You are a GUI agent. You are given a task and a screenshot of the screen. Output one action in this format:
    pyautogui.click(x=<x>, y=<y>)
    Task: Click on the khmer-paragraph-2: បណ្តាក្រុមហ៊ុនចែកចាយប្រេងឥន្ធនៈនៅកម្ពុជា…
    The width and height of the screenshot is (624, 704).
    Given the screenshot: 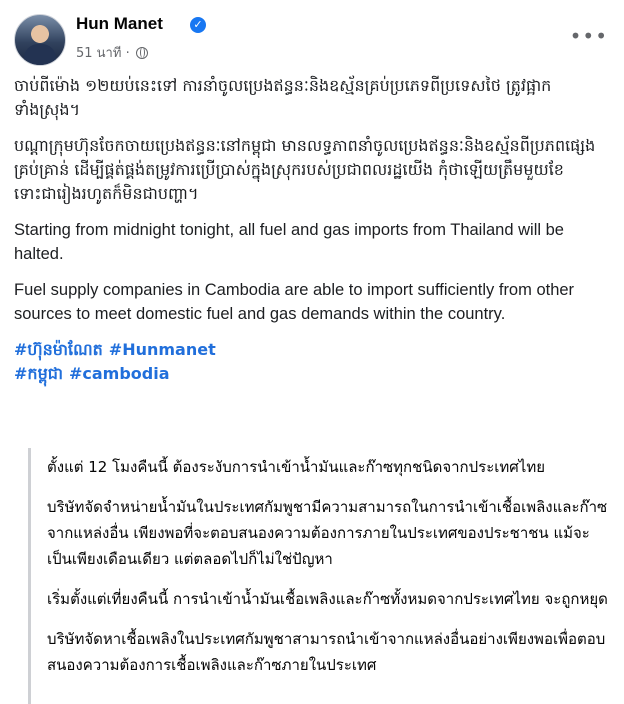 What is the action you would take?
    pyautogui.click(x=305, y=169)
    